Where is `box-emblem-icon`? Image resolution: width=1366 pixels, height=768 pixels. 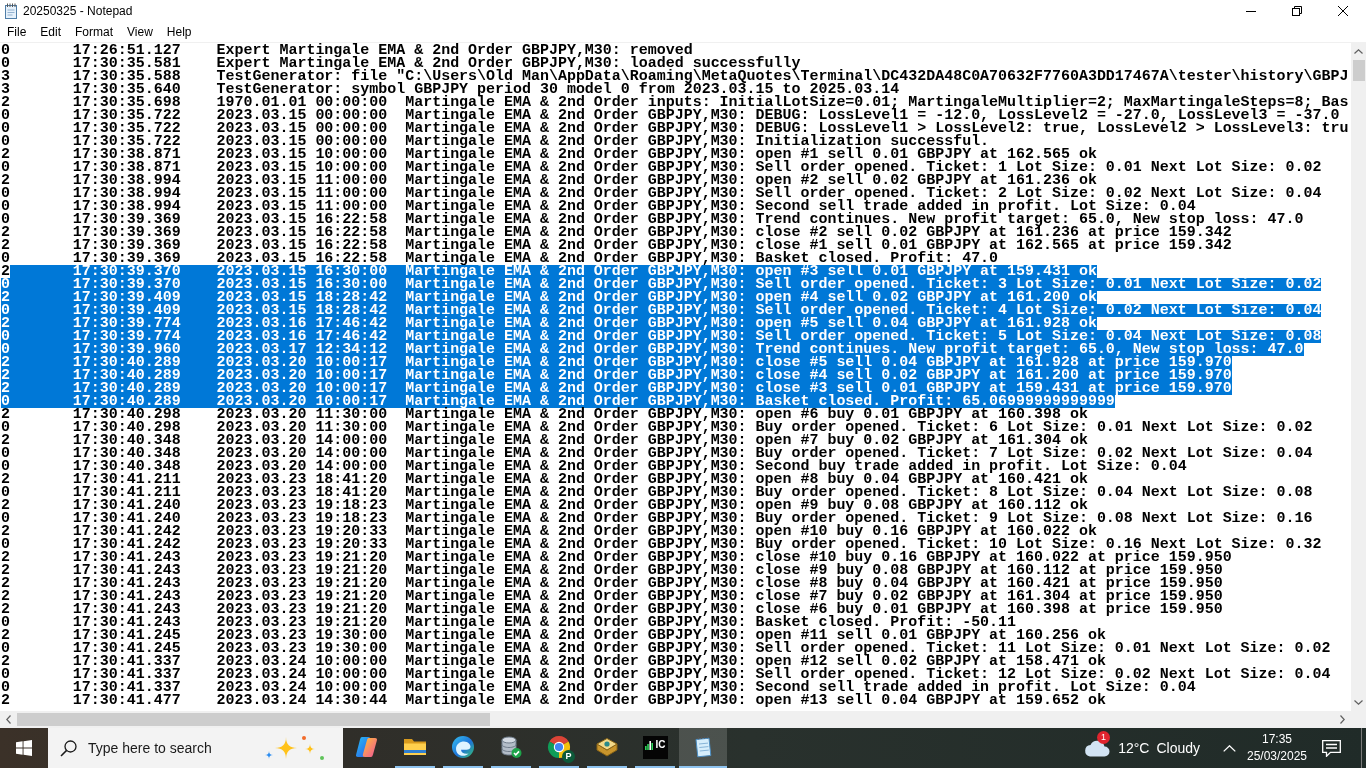 box-emblem-icon is located at coordinates (607, 747).